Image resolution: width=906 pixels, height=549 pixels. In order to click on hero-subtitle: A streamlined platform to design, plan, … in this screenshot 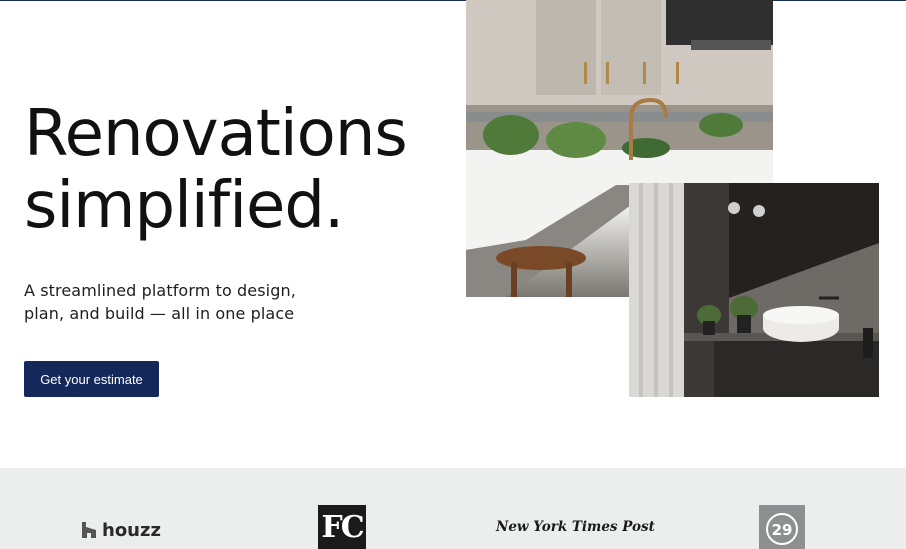, I will do `click(160, 302)`.